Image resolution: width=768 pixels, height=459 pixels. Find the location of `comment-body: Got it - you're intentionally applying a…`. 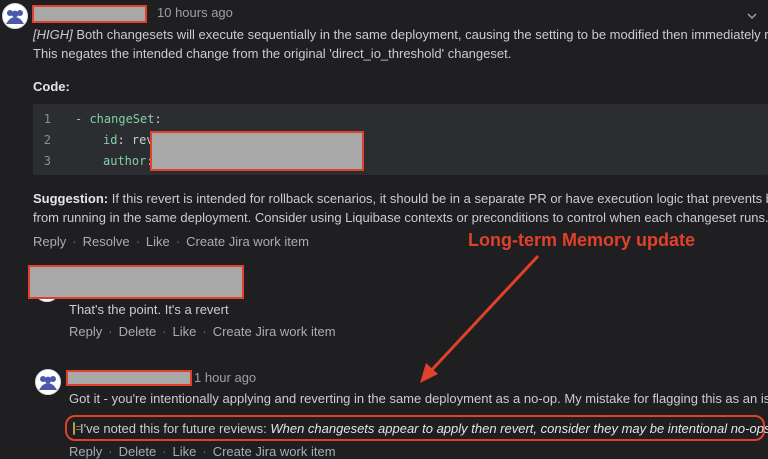

comment-body: Got it - you're intentionally applying a… is located at coordinates (418, 398).